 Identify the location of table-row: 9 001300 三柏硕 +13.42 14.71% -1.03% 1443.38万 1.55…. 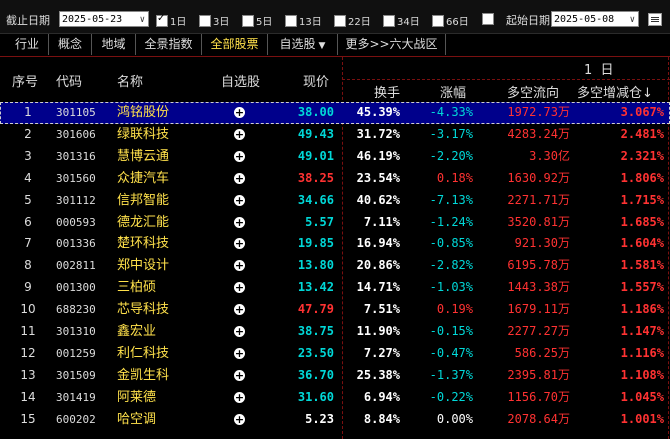
(335, 288).